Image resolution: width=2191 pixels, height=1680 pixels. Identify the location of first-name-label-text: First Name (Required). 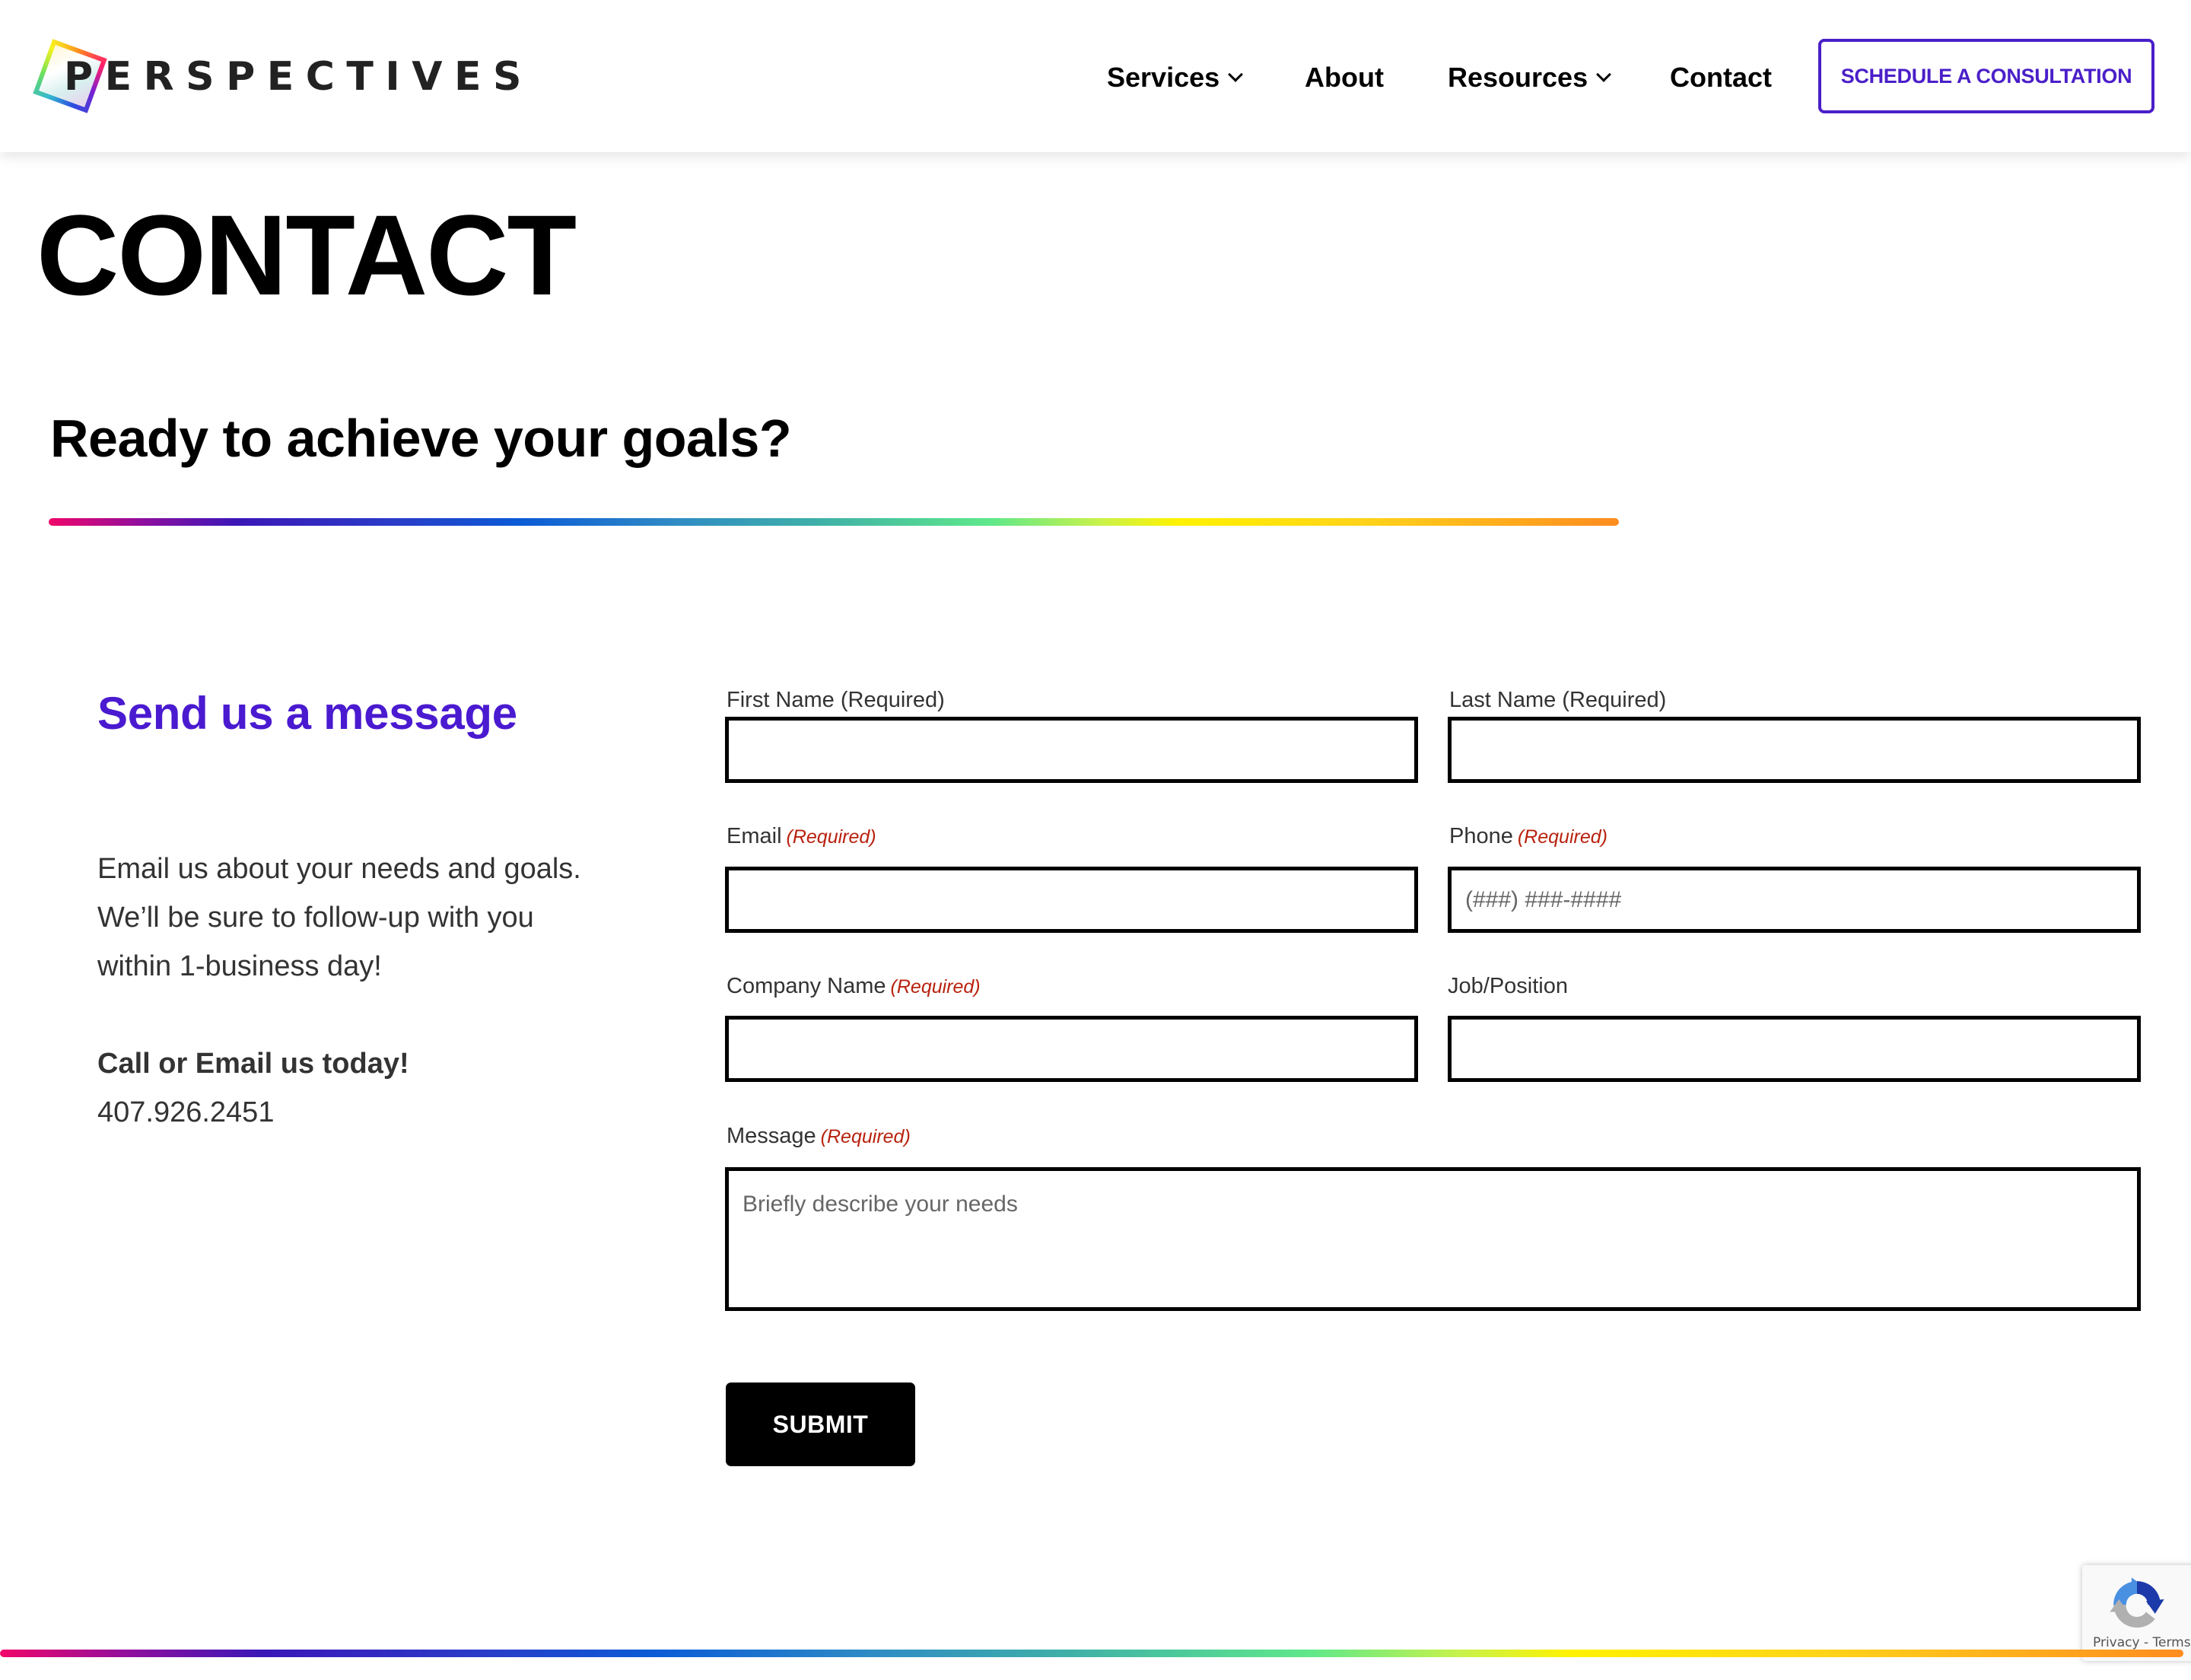
(836, 700).